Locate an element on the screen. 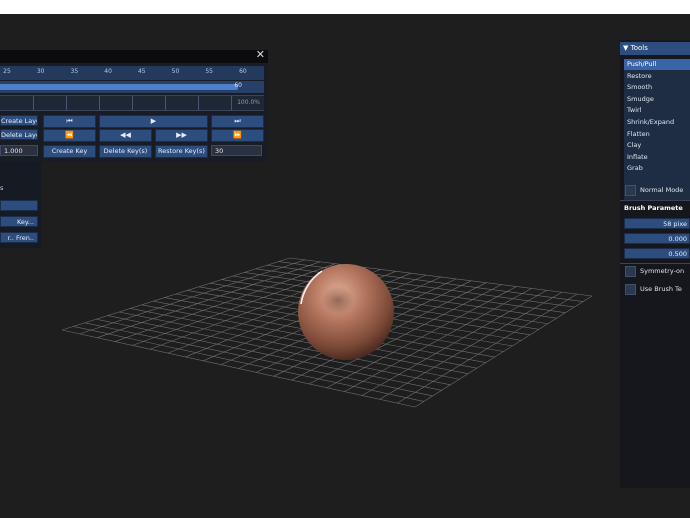 Image resolution: width=690 pixels, height=518 pixels. tool-item-twirl: Twirl is located at coordinates (657, 110).